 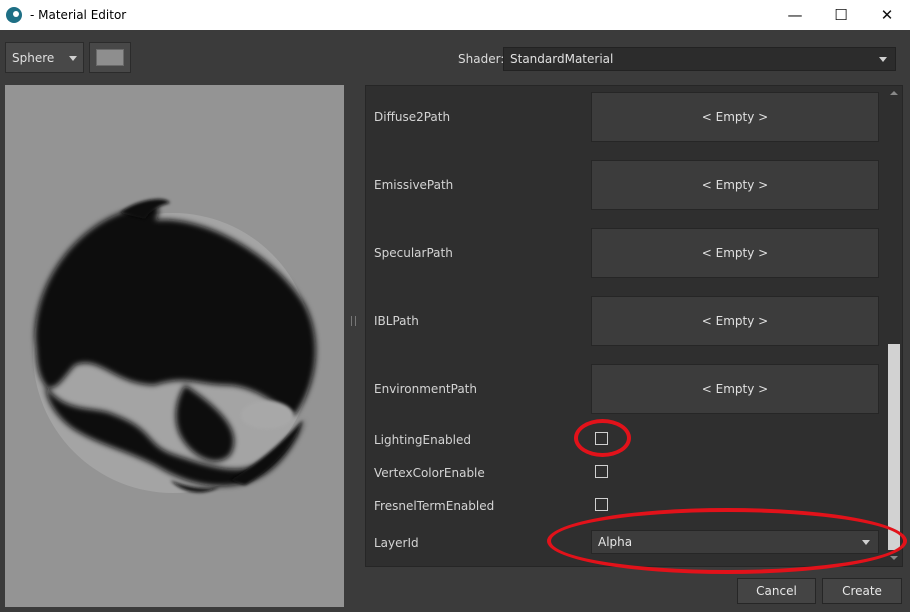 I want to click on cancel-button: Cancel, so click(x=776, y=591).